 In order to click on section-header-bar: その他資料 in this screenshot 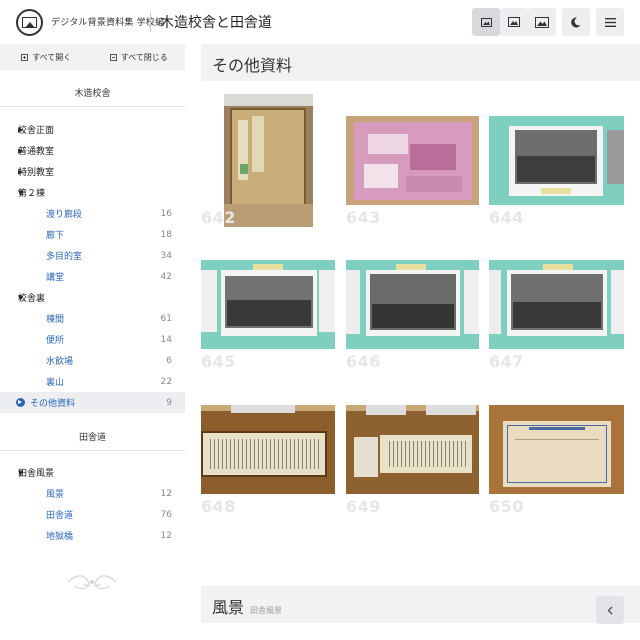, I will do `click(420, 62)`.